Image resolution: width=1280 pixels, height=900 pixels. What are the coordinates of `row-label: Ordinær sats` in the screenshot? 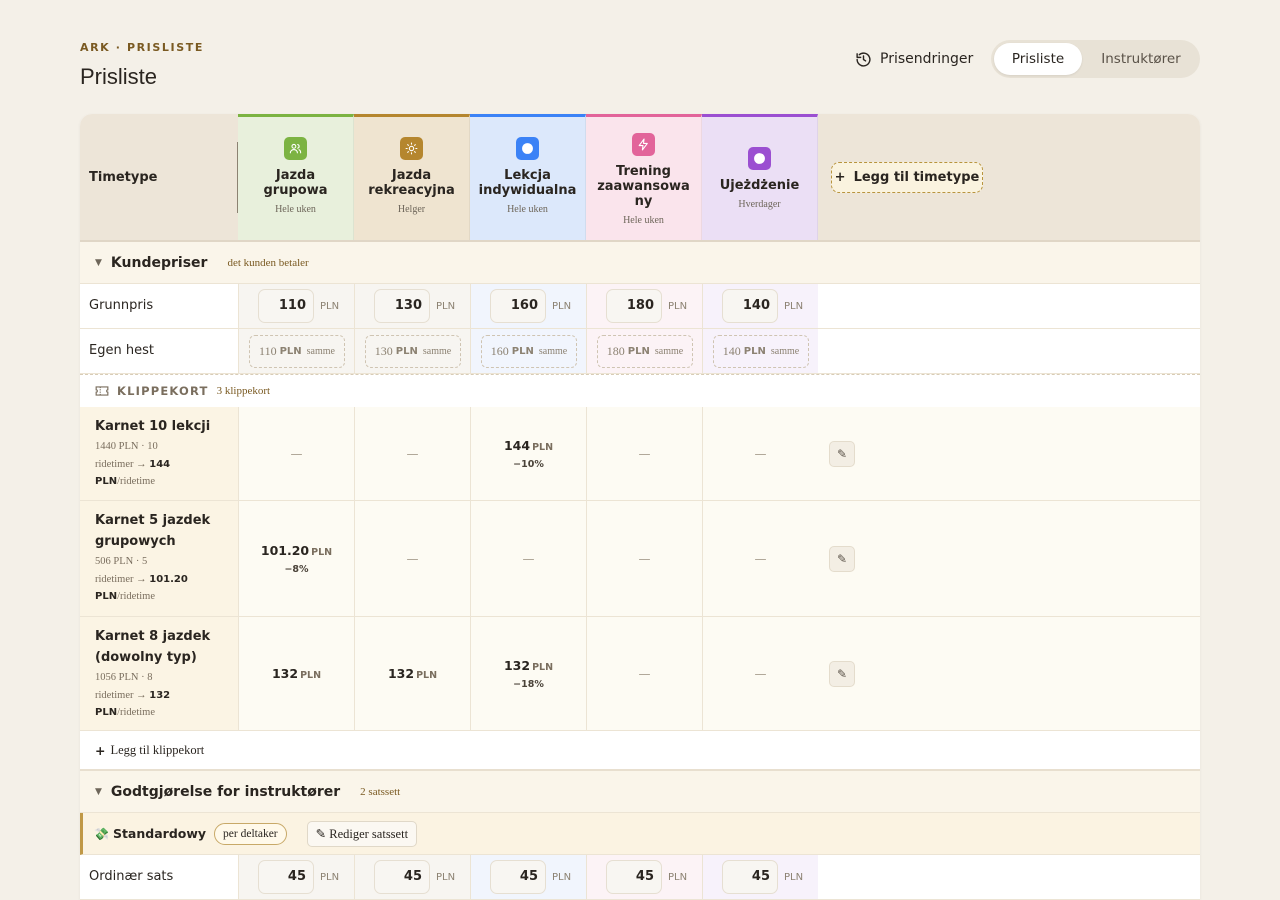 It's located at (131, 876).